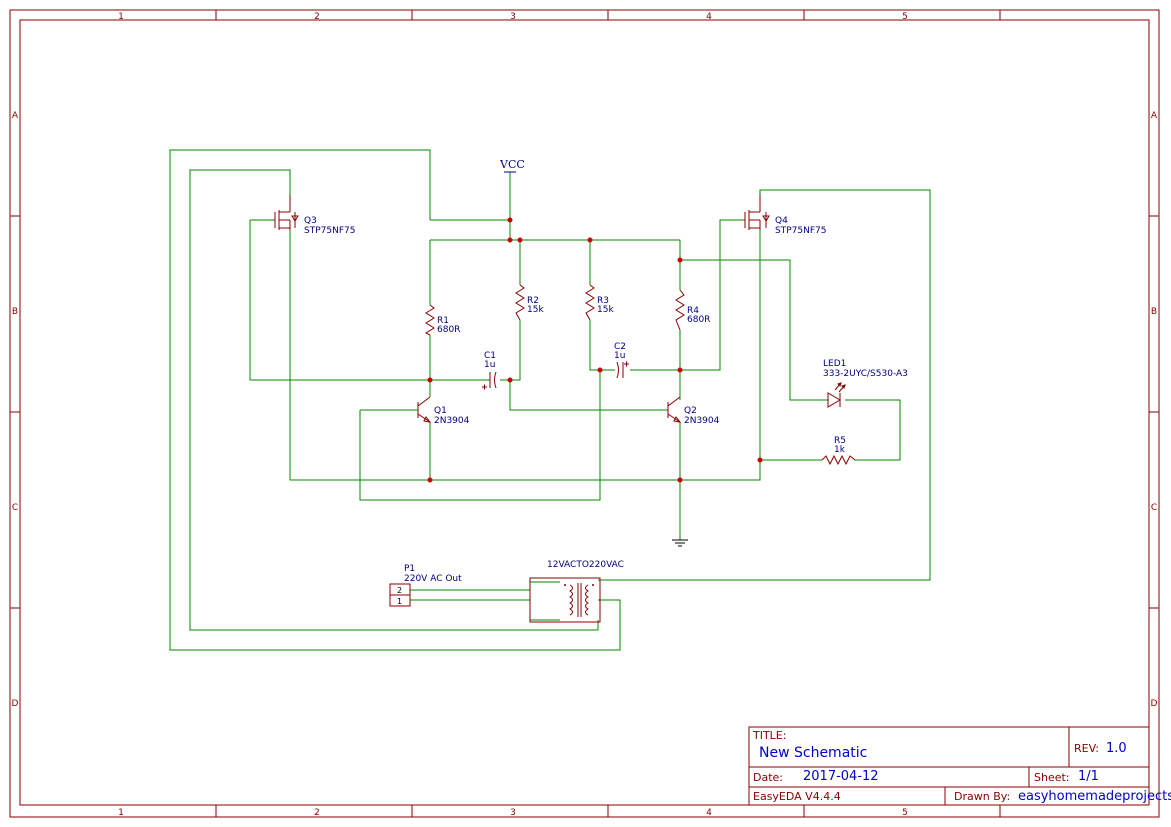  What do you see at coordinates (409, 569) in the screenshot?
I see `p1-ref: P1` at bounding box center [409, 569].